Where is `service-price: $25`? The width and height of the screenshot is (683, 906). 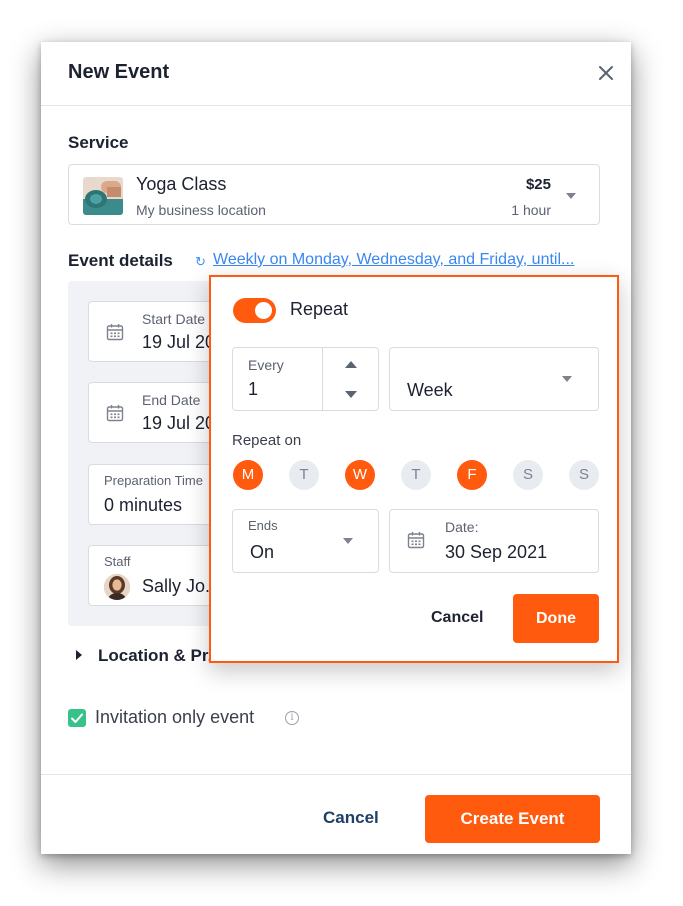
service-price: $25 is located at coordinates (538, 184).